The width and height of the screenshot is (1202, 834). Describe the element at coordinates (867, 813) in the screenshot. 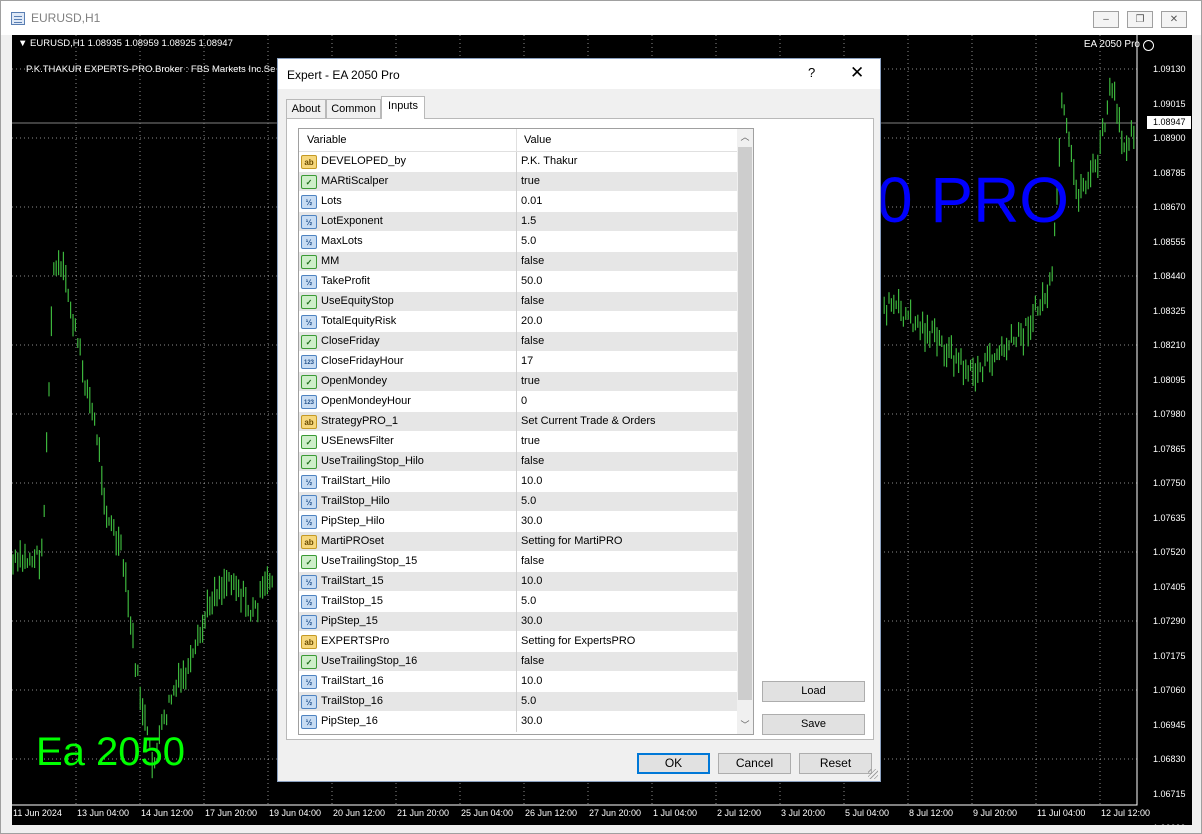

I see `time-tick-label: 5 Jul 04:00` at that location.